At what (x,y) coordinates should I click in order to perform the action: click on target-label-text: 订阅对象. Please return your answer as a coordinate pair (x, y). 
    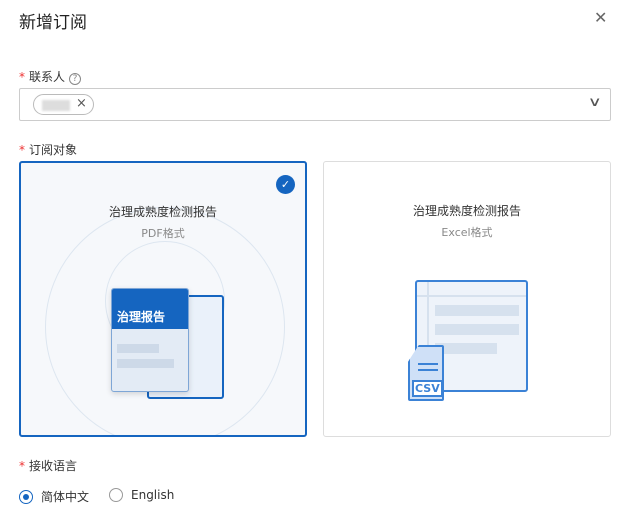
    Looking at the image, I should click on (53, 150).